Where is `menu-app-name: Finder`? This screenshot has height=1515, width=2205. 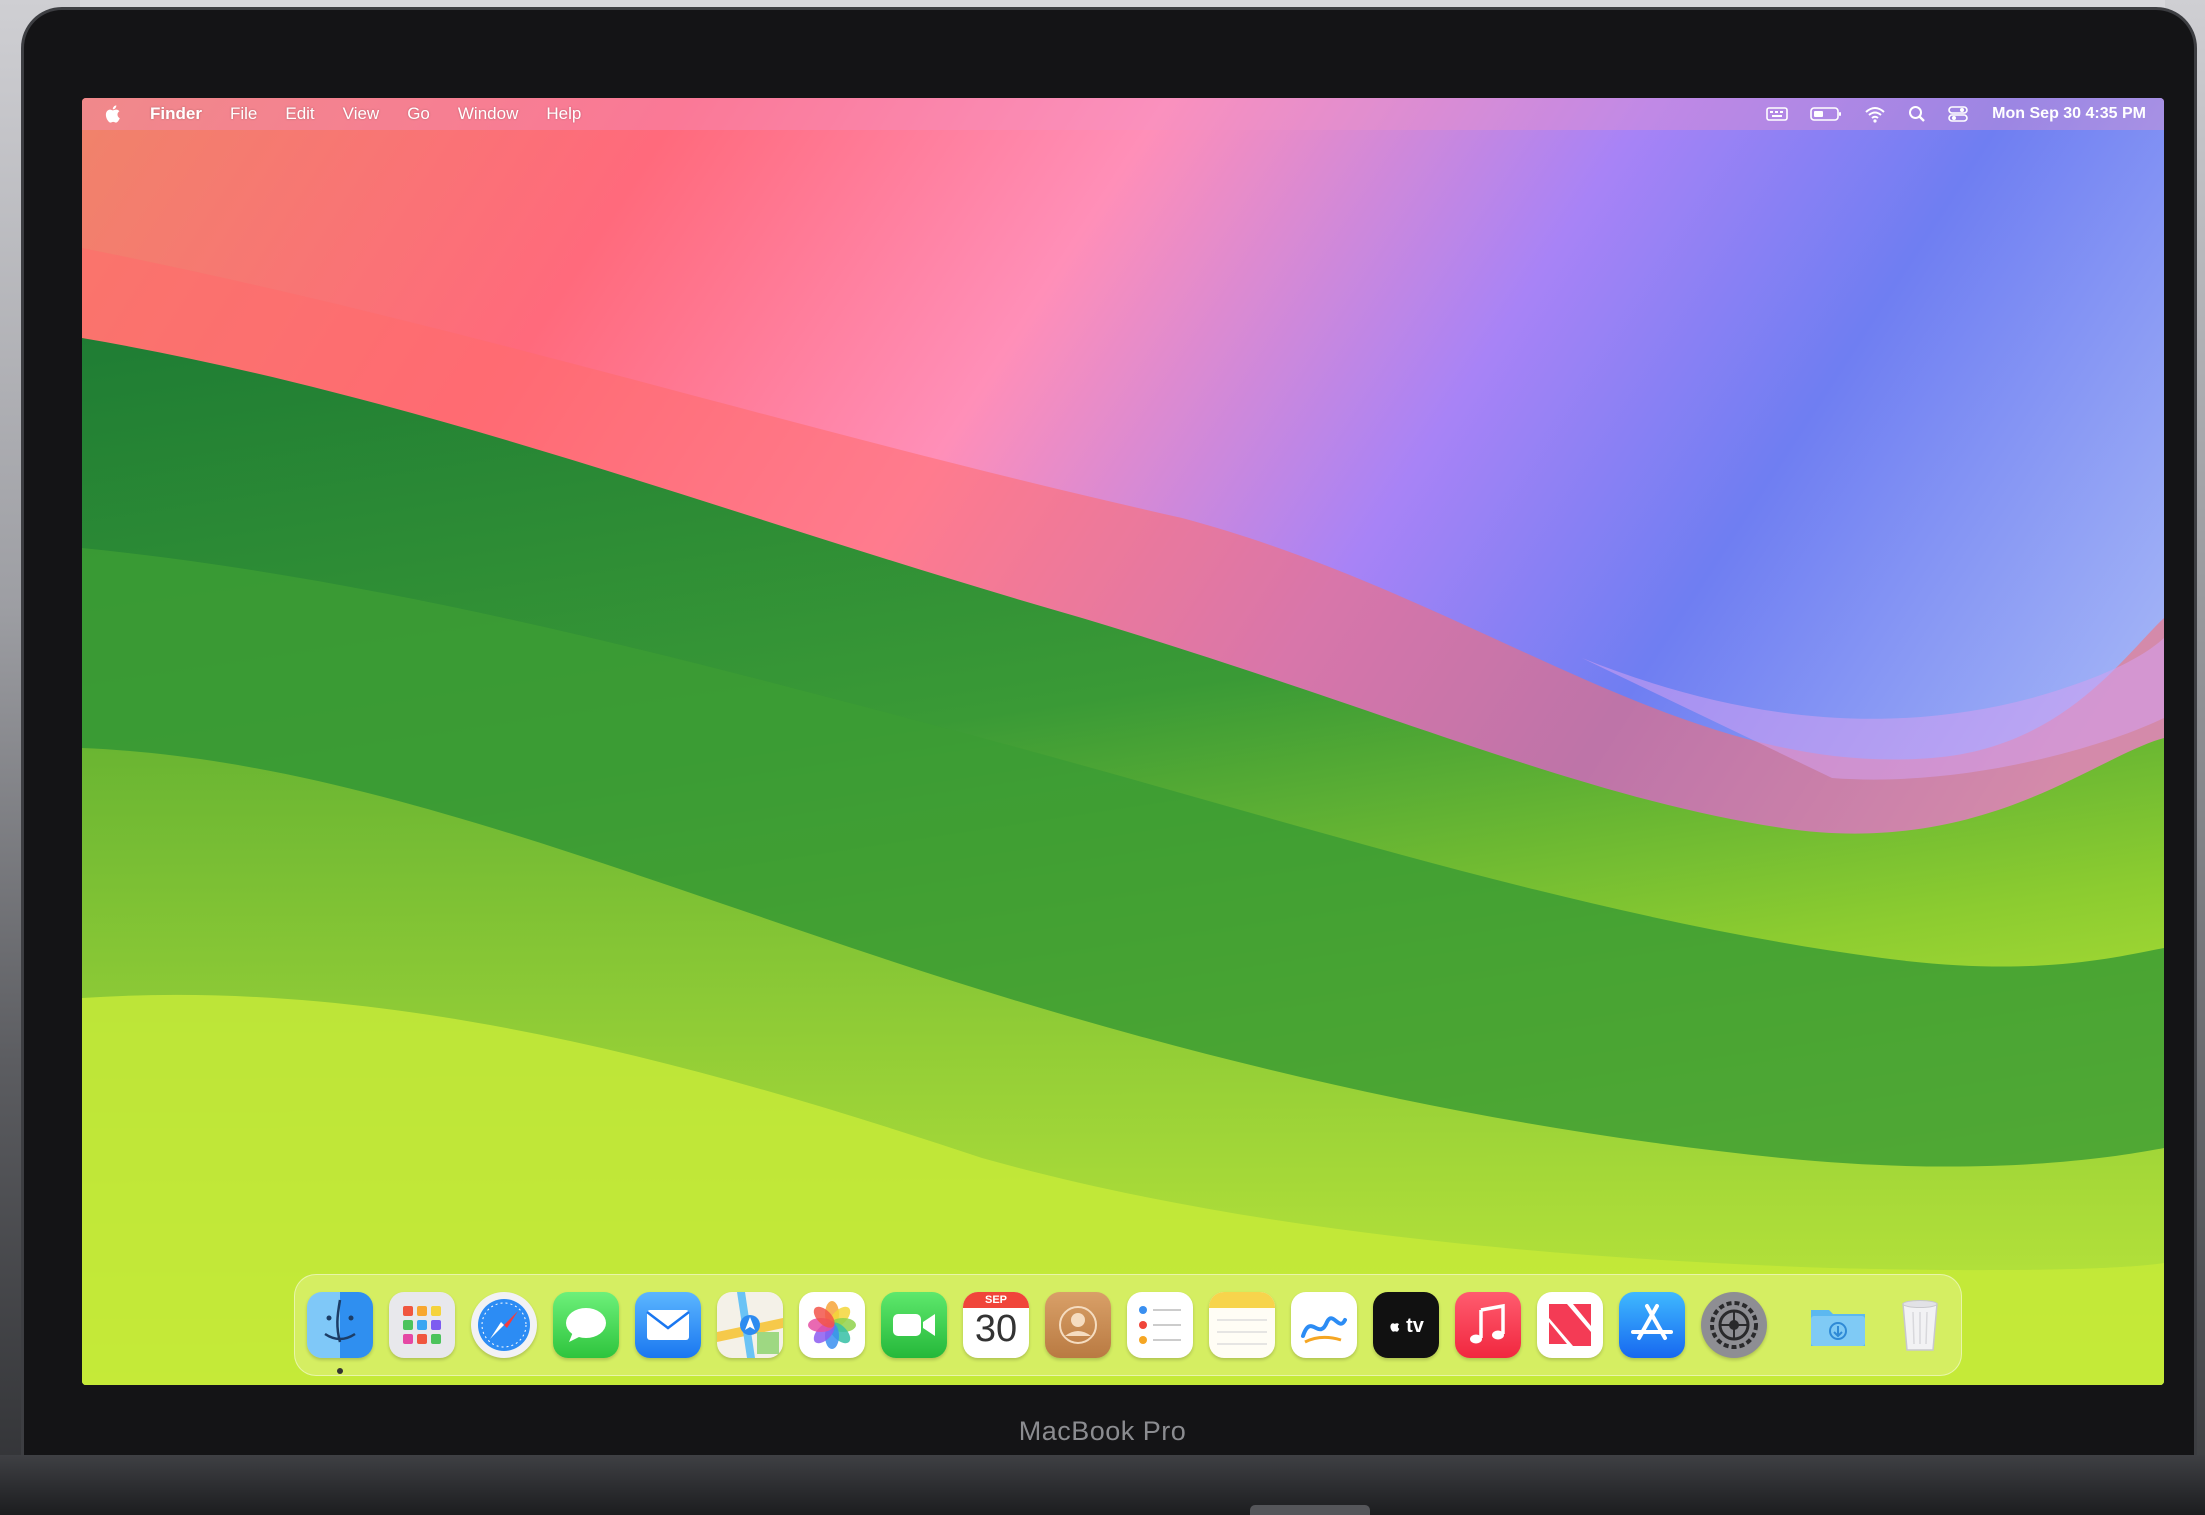 menu-app-name: Finder is located at coordinates (176, 114).